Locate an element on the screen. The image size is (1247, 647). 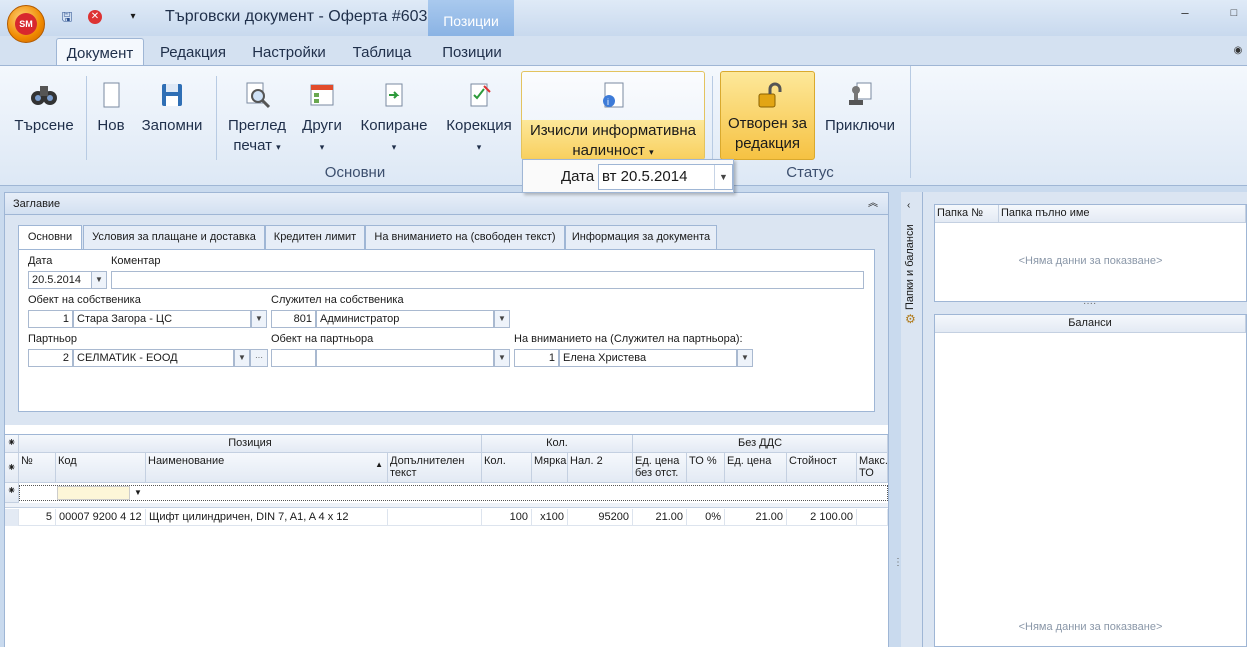
col-folder-name: Папка пълно име is located at coordinates (1122, 214).